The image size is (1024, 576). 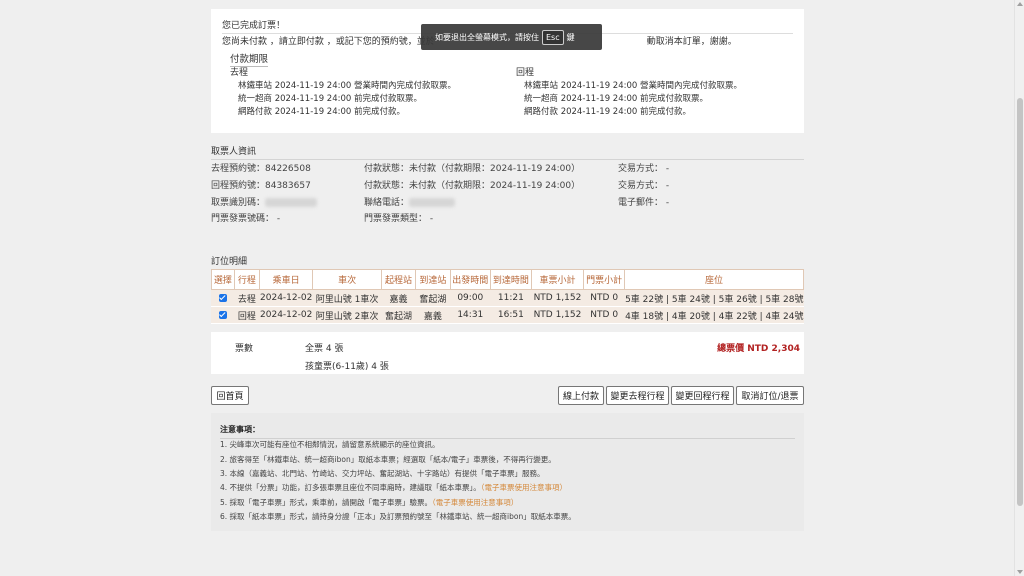 What do you see at coordinates (470, 315) in the screenshot?
I see `cell-depart: 14:31` at bounding box center [470, 315].